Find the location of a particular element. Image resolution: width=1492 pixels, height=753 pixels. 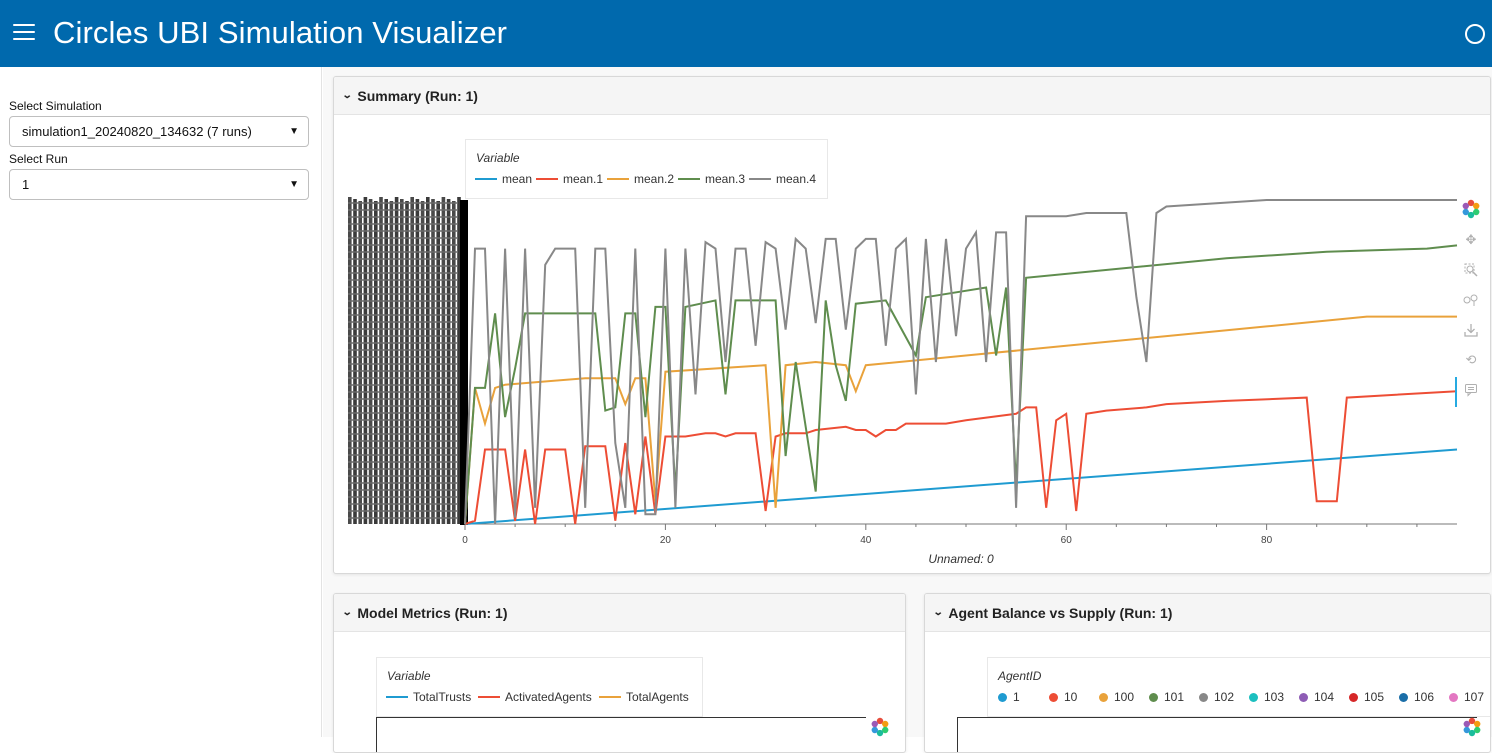

legend-label: 102 is located at coordinates (1224, 697).